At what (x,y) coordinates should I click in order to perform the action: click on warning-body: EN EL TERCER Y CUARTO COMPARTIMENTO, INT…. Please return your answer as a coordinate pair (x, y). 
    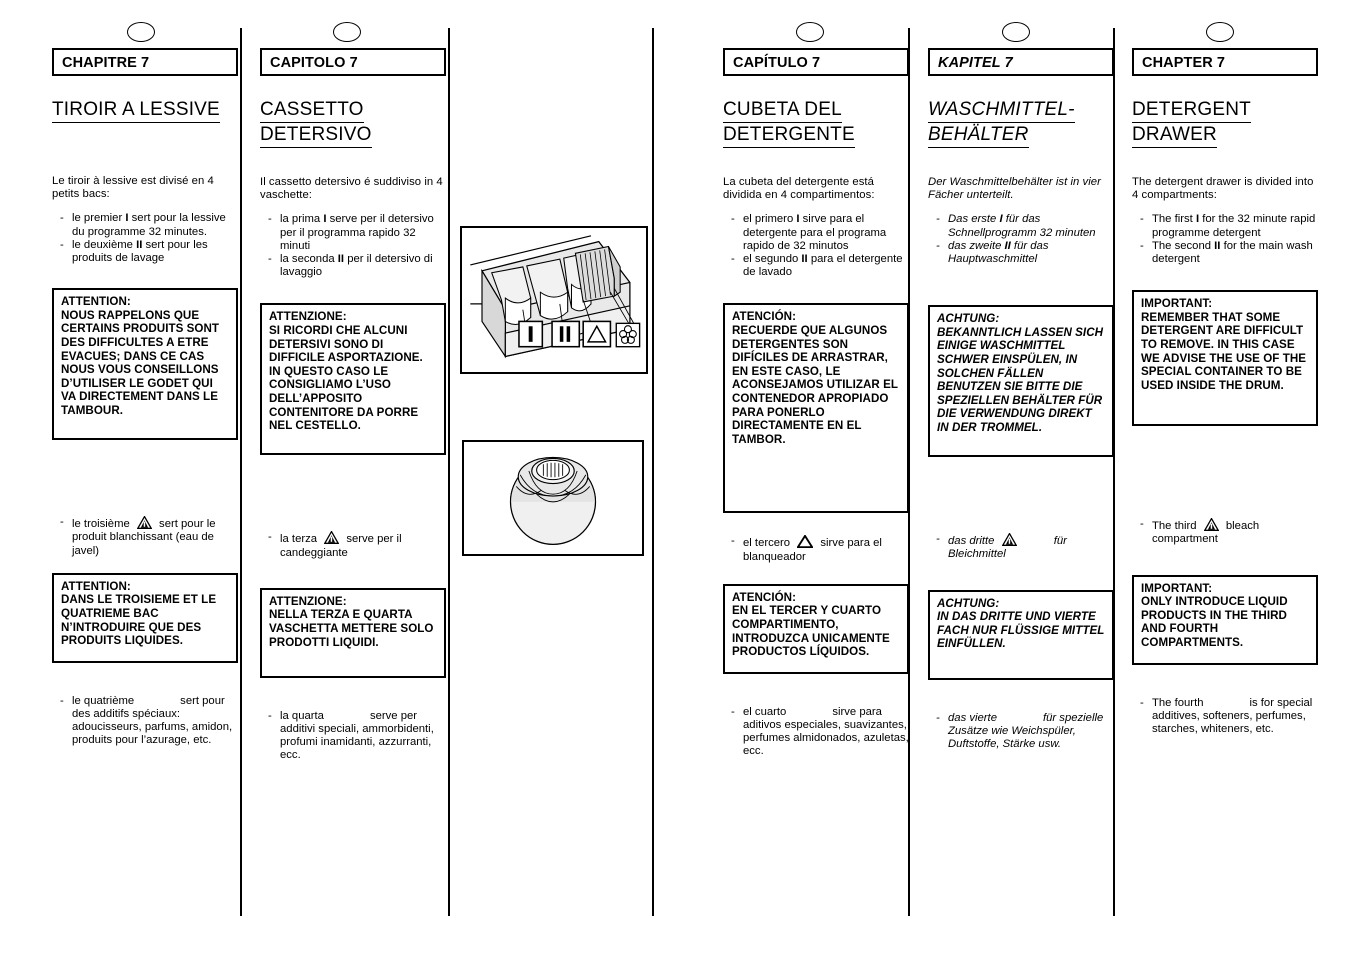
    Looking at the image, I should click on (811, 631).